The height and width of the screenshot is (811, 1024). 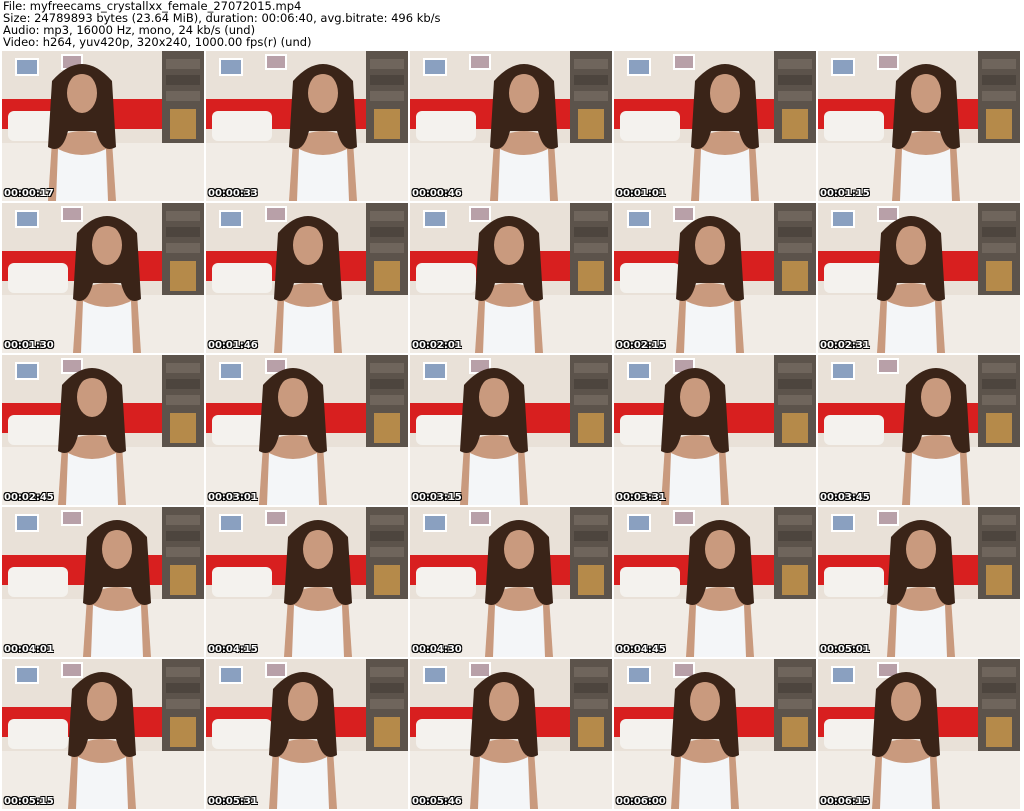 I want to click on video-thumbnail: 00:03:01, so click(x=307, y=430).